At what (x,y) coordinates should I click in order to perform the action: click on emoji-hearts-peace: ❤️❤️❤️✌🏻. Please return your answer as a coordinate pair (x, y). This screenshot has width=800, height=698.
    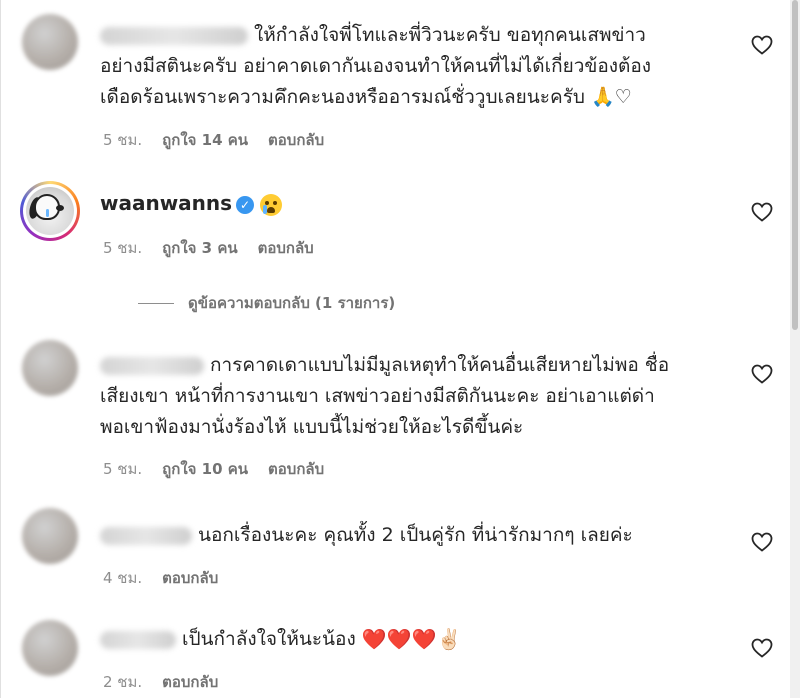
    Looking at the image, I should click on (411, 639).